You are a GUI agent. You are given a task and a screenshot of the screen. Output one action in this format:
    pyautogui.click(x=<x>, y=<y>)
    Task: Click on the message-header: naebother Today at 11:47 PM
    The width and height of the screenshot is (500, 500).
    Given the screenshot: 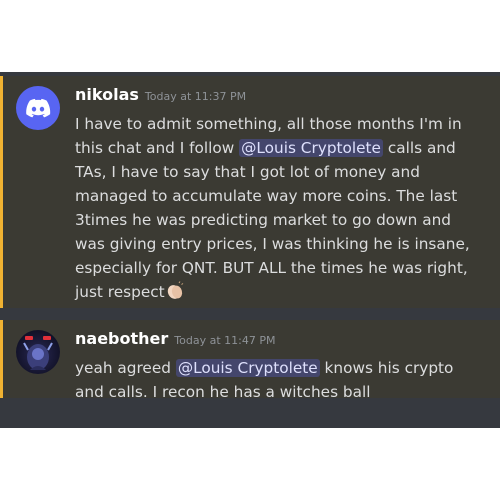 What is the action you would take?
    pyautogui.click(x=175, y=338)
    